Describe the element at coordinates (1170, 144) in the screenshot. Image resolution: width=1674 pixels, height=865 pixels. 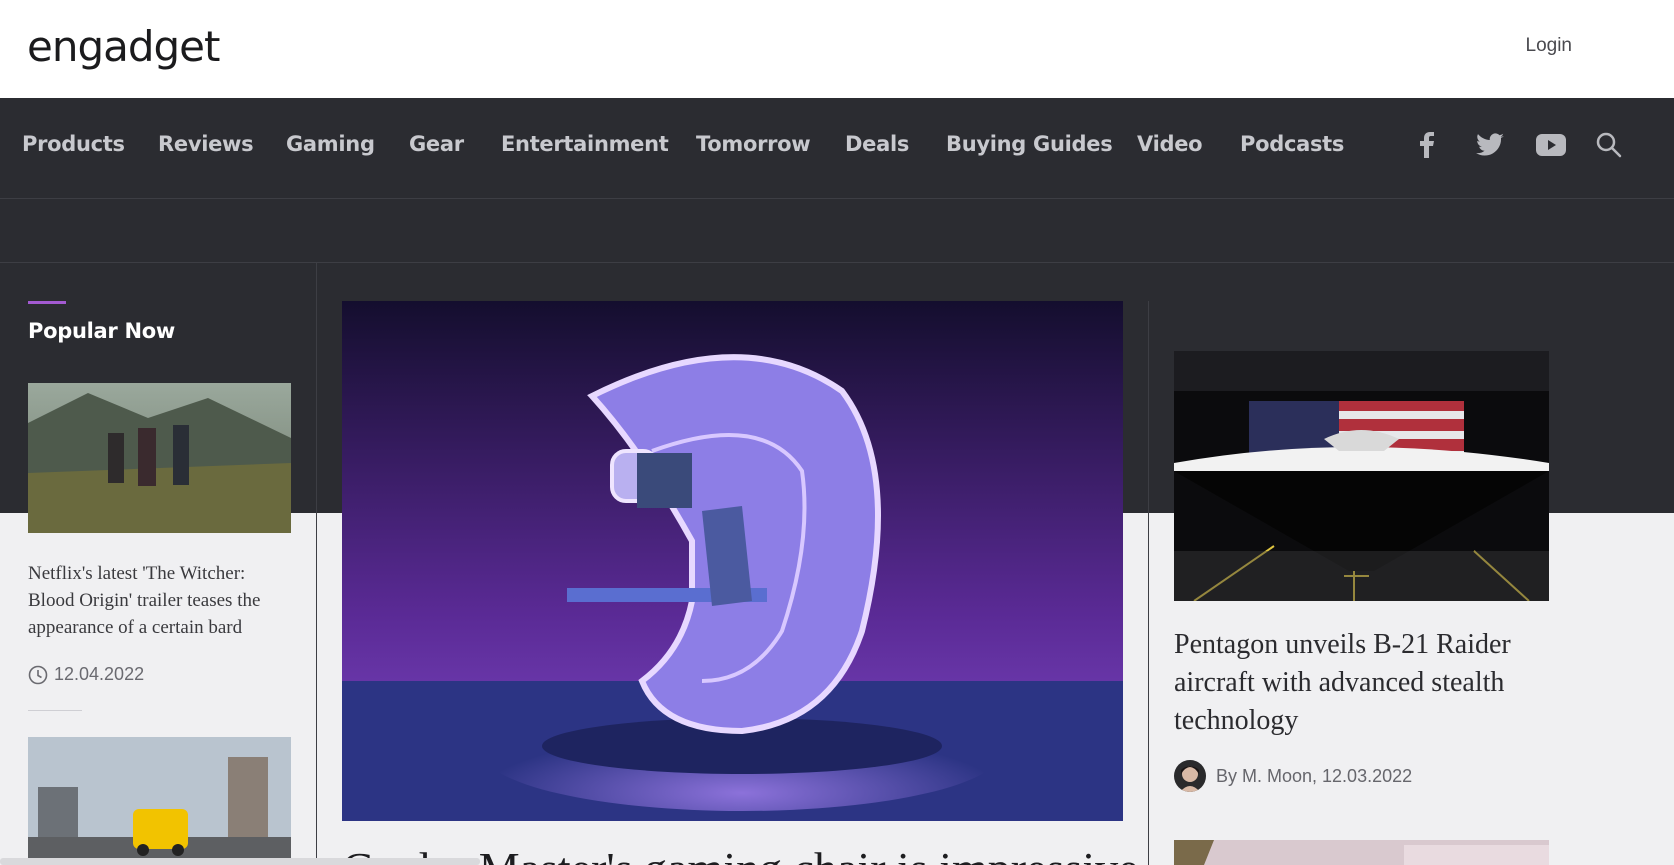
I see `nav-item-video: Video` at that location.